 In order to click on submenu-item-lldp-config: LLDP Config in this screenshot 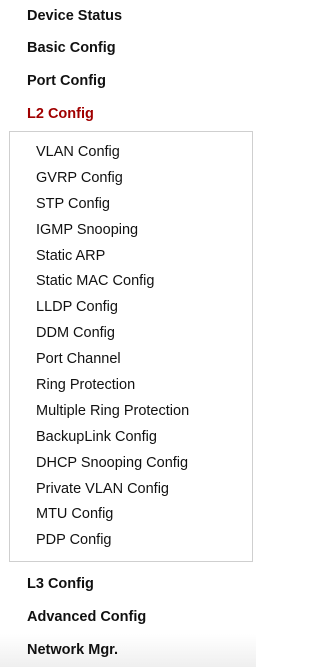, I will do `click(131, 308)`.